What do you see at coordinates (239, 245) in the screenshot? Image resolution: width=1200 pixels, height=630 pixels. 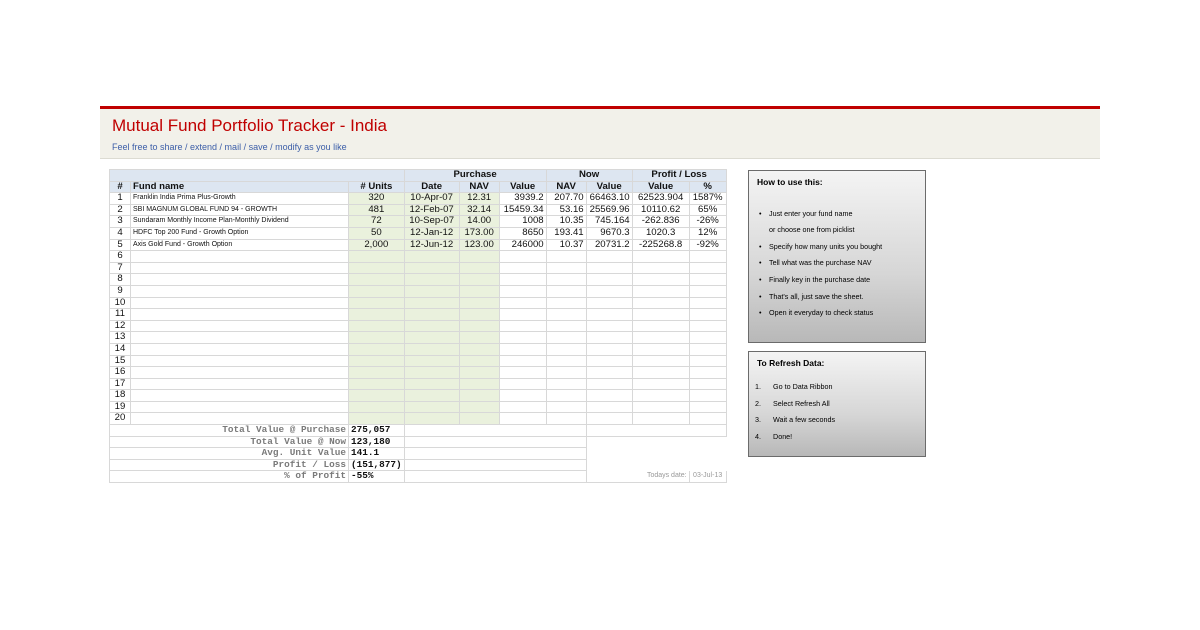 I see `fund-name-cell: Axis Gold Fund - Growth Option` at bounding box center [239, 245].